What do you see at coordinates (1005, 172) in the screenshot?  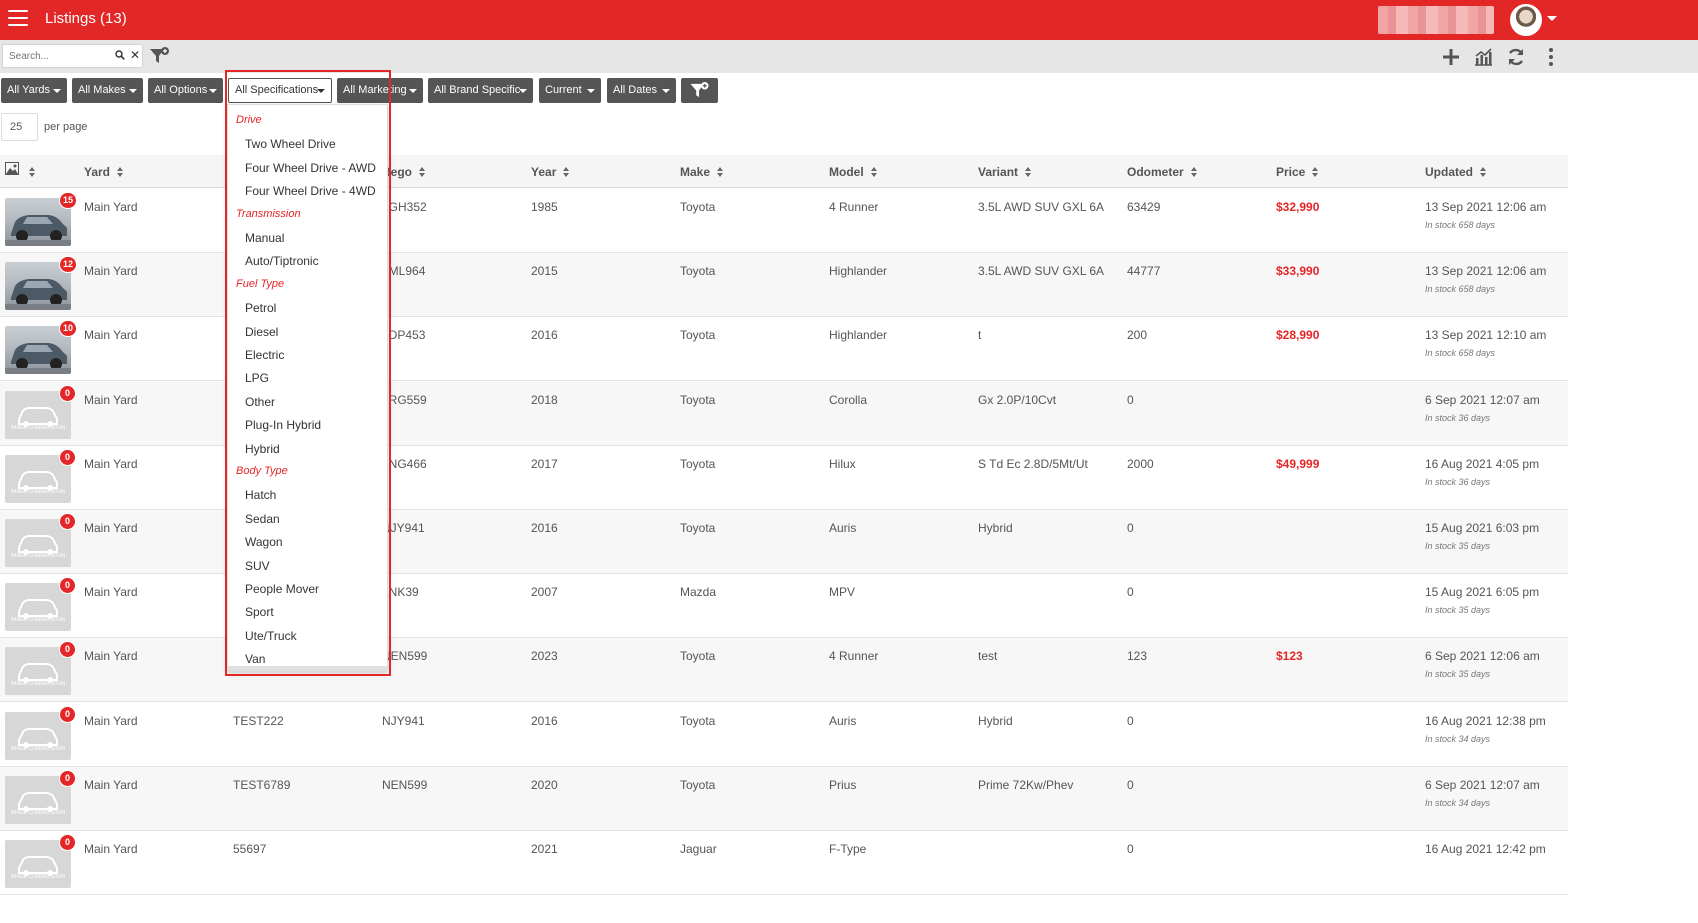 I see `column-variant: Variant` at bounding box center [1005, 172].